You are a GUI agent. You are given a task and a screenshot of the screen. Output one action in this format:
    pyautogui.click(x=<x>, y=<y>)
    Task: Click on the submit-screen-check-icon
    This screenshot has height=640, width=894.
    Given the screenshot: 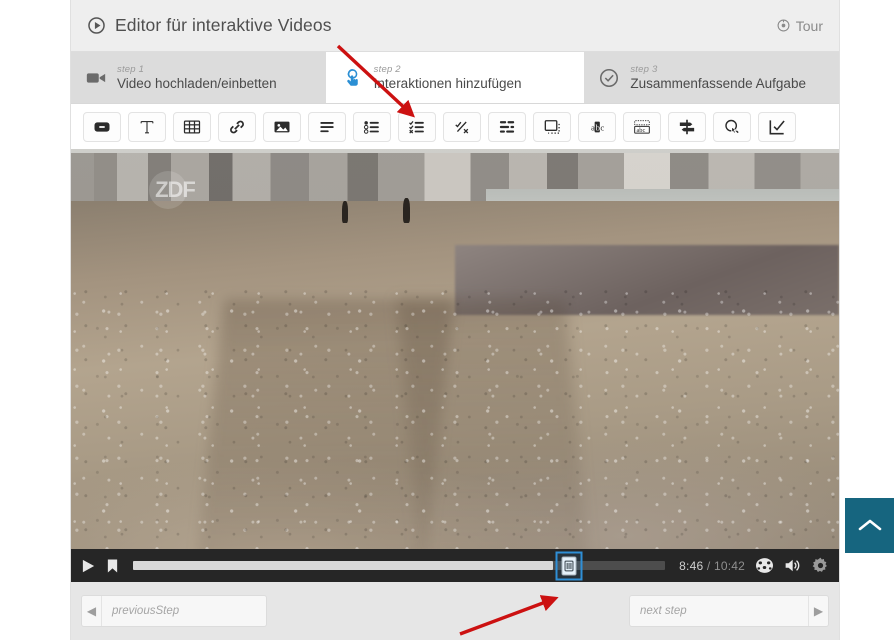 What is the action you would take?
    pyautogui.click(x=777, y=126)
    